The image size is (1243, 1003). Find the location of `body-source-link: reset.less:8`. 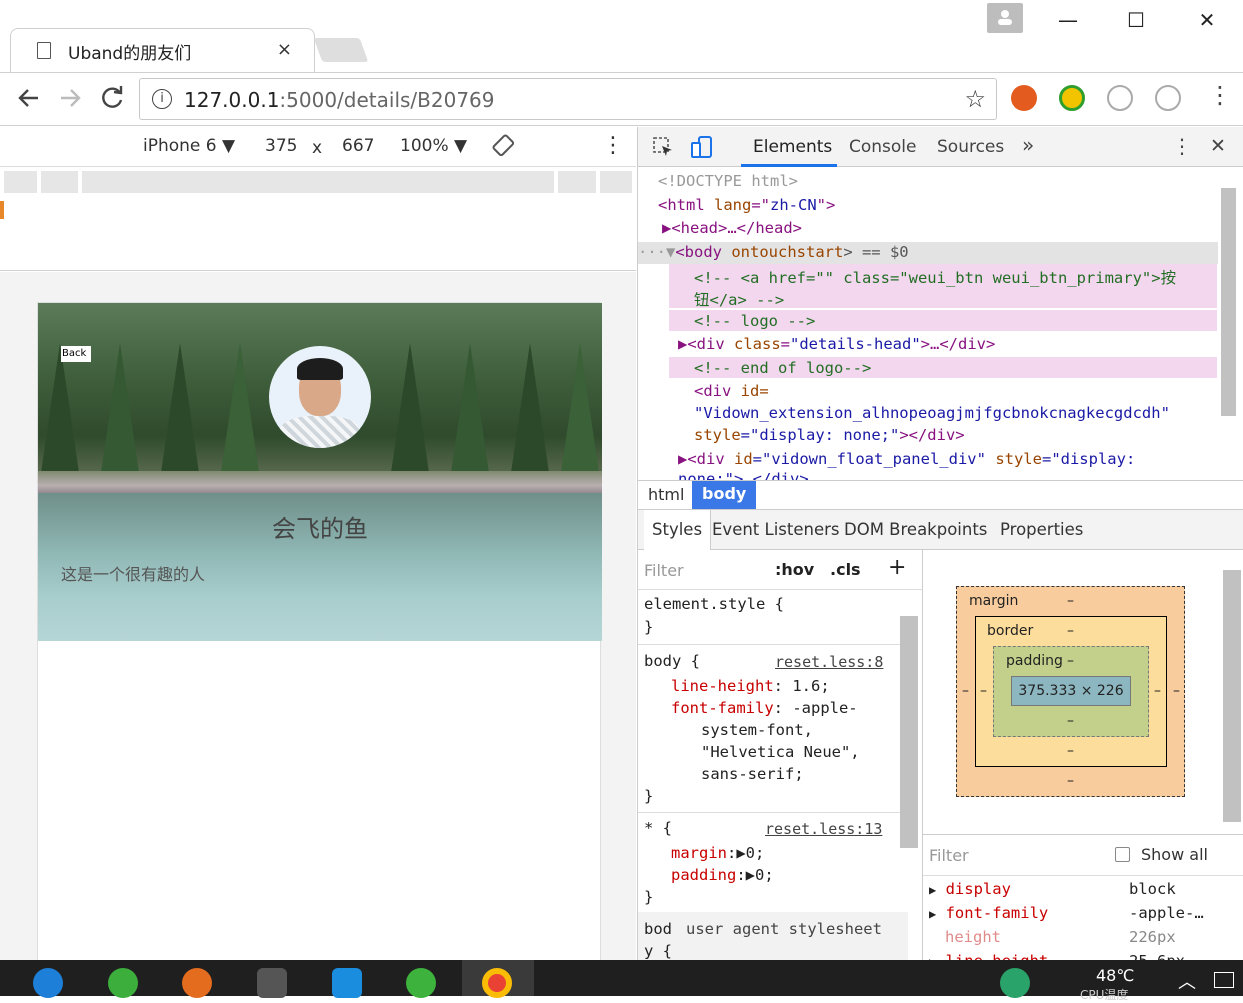

body-source-link: reset.less:8 is located at coordinates (829, 662).